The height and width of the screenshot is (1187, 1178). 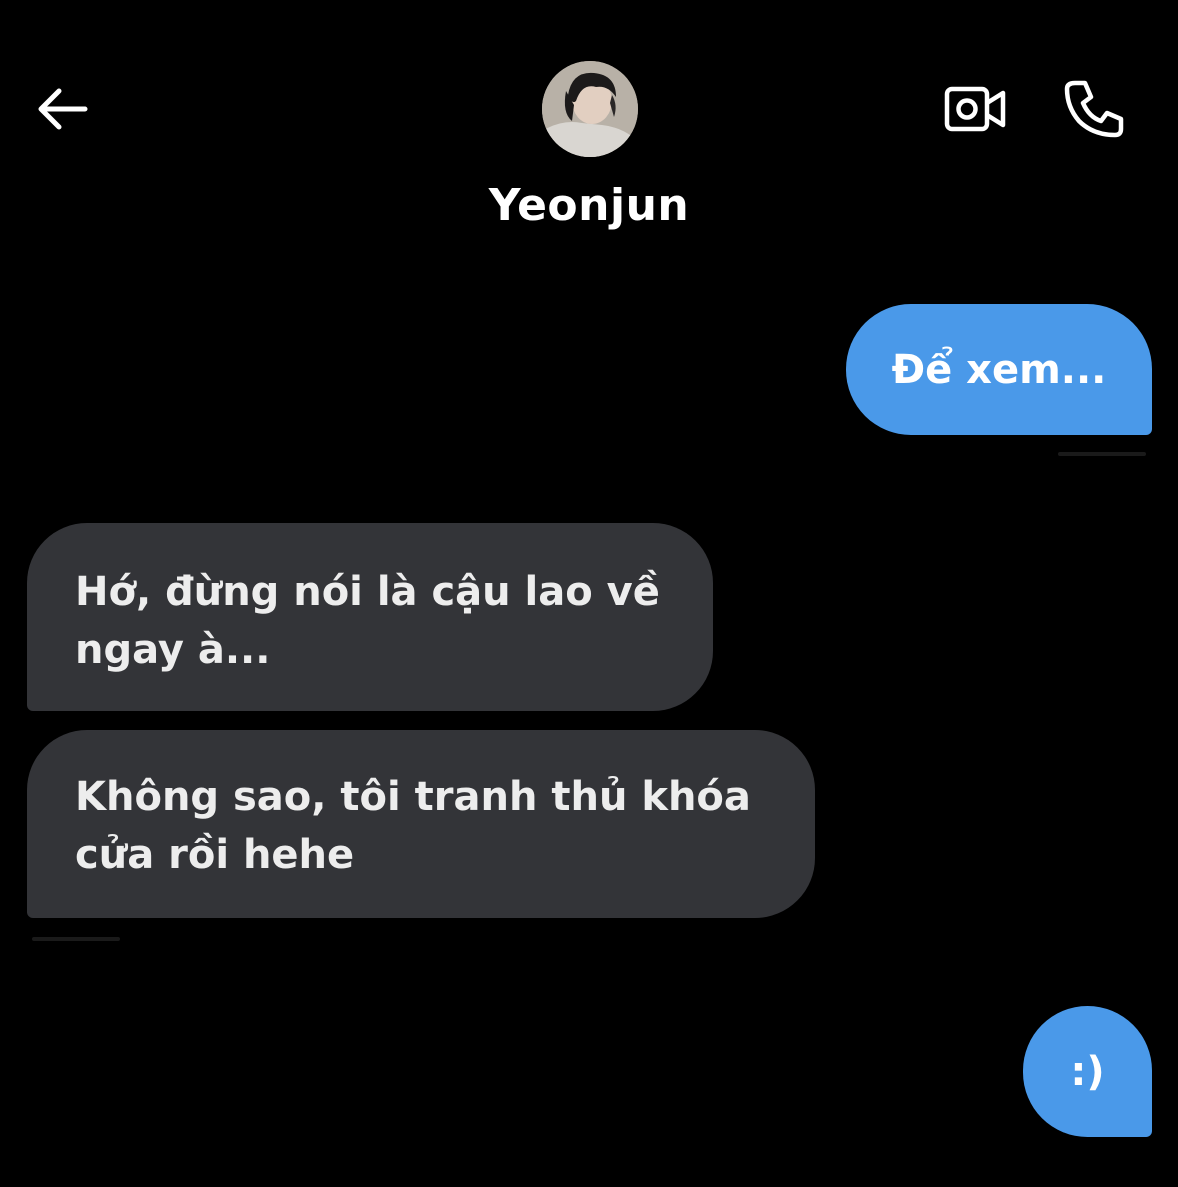 I want to click on arrow-left-icon, so click(x=63, y=109).